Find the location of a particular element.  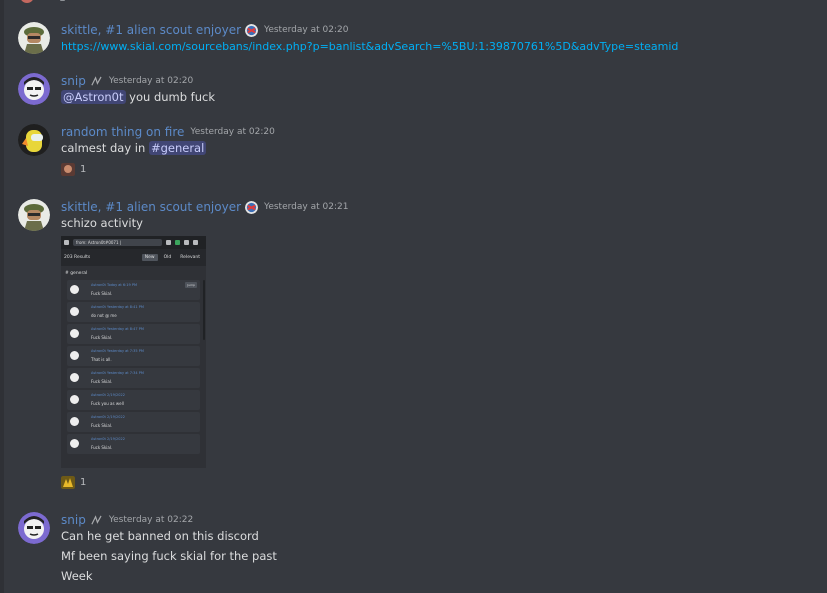

tab-new: New is located at coordinates (149, 257).